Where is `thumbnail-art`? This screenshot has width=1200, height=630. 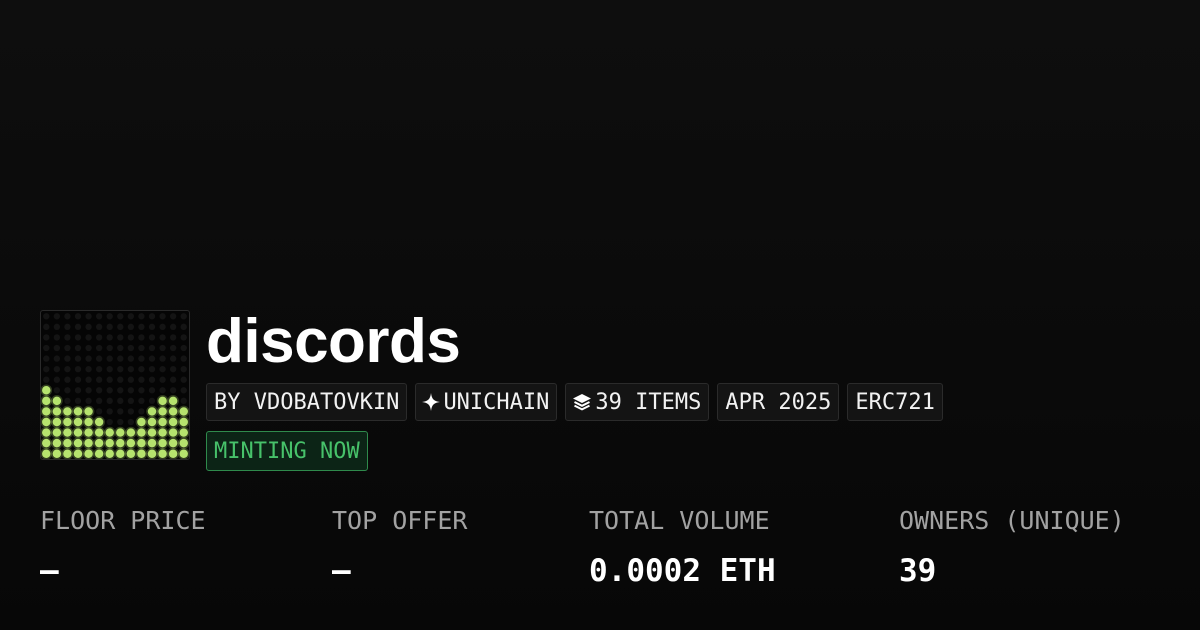
thumbnail-art is located at coordinates (115, 386).